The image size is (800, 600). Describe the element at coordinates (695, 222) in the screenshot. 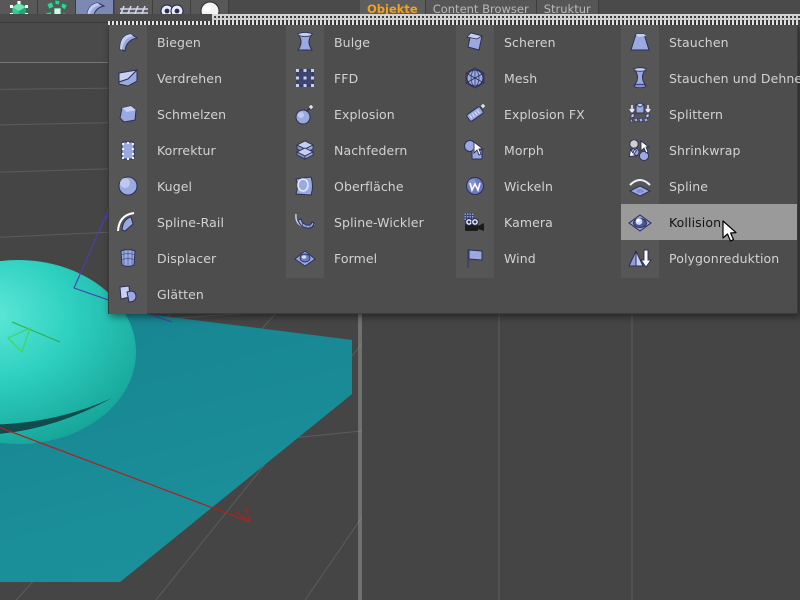

I see `menu-item-label: Kollision` at that location.